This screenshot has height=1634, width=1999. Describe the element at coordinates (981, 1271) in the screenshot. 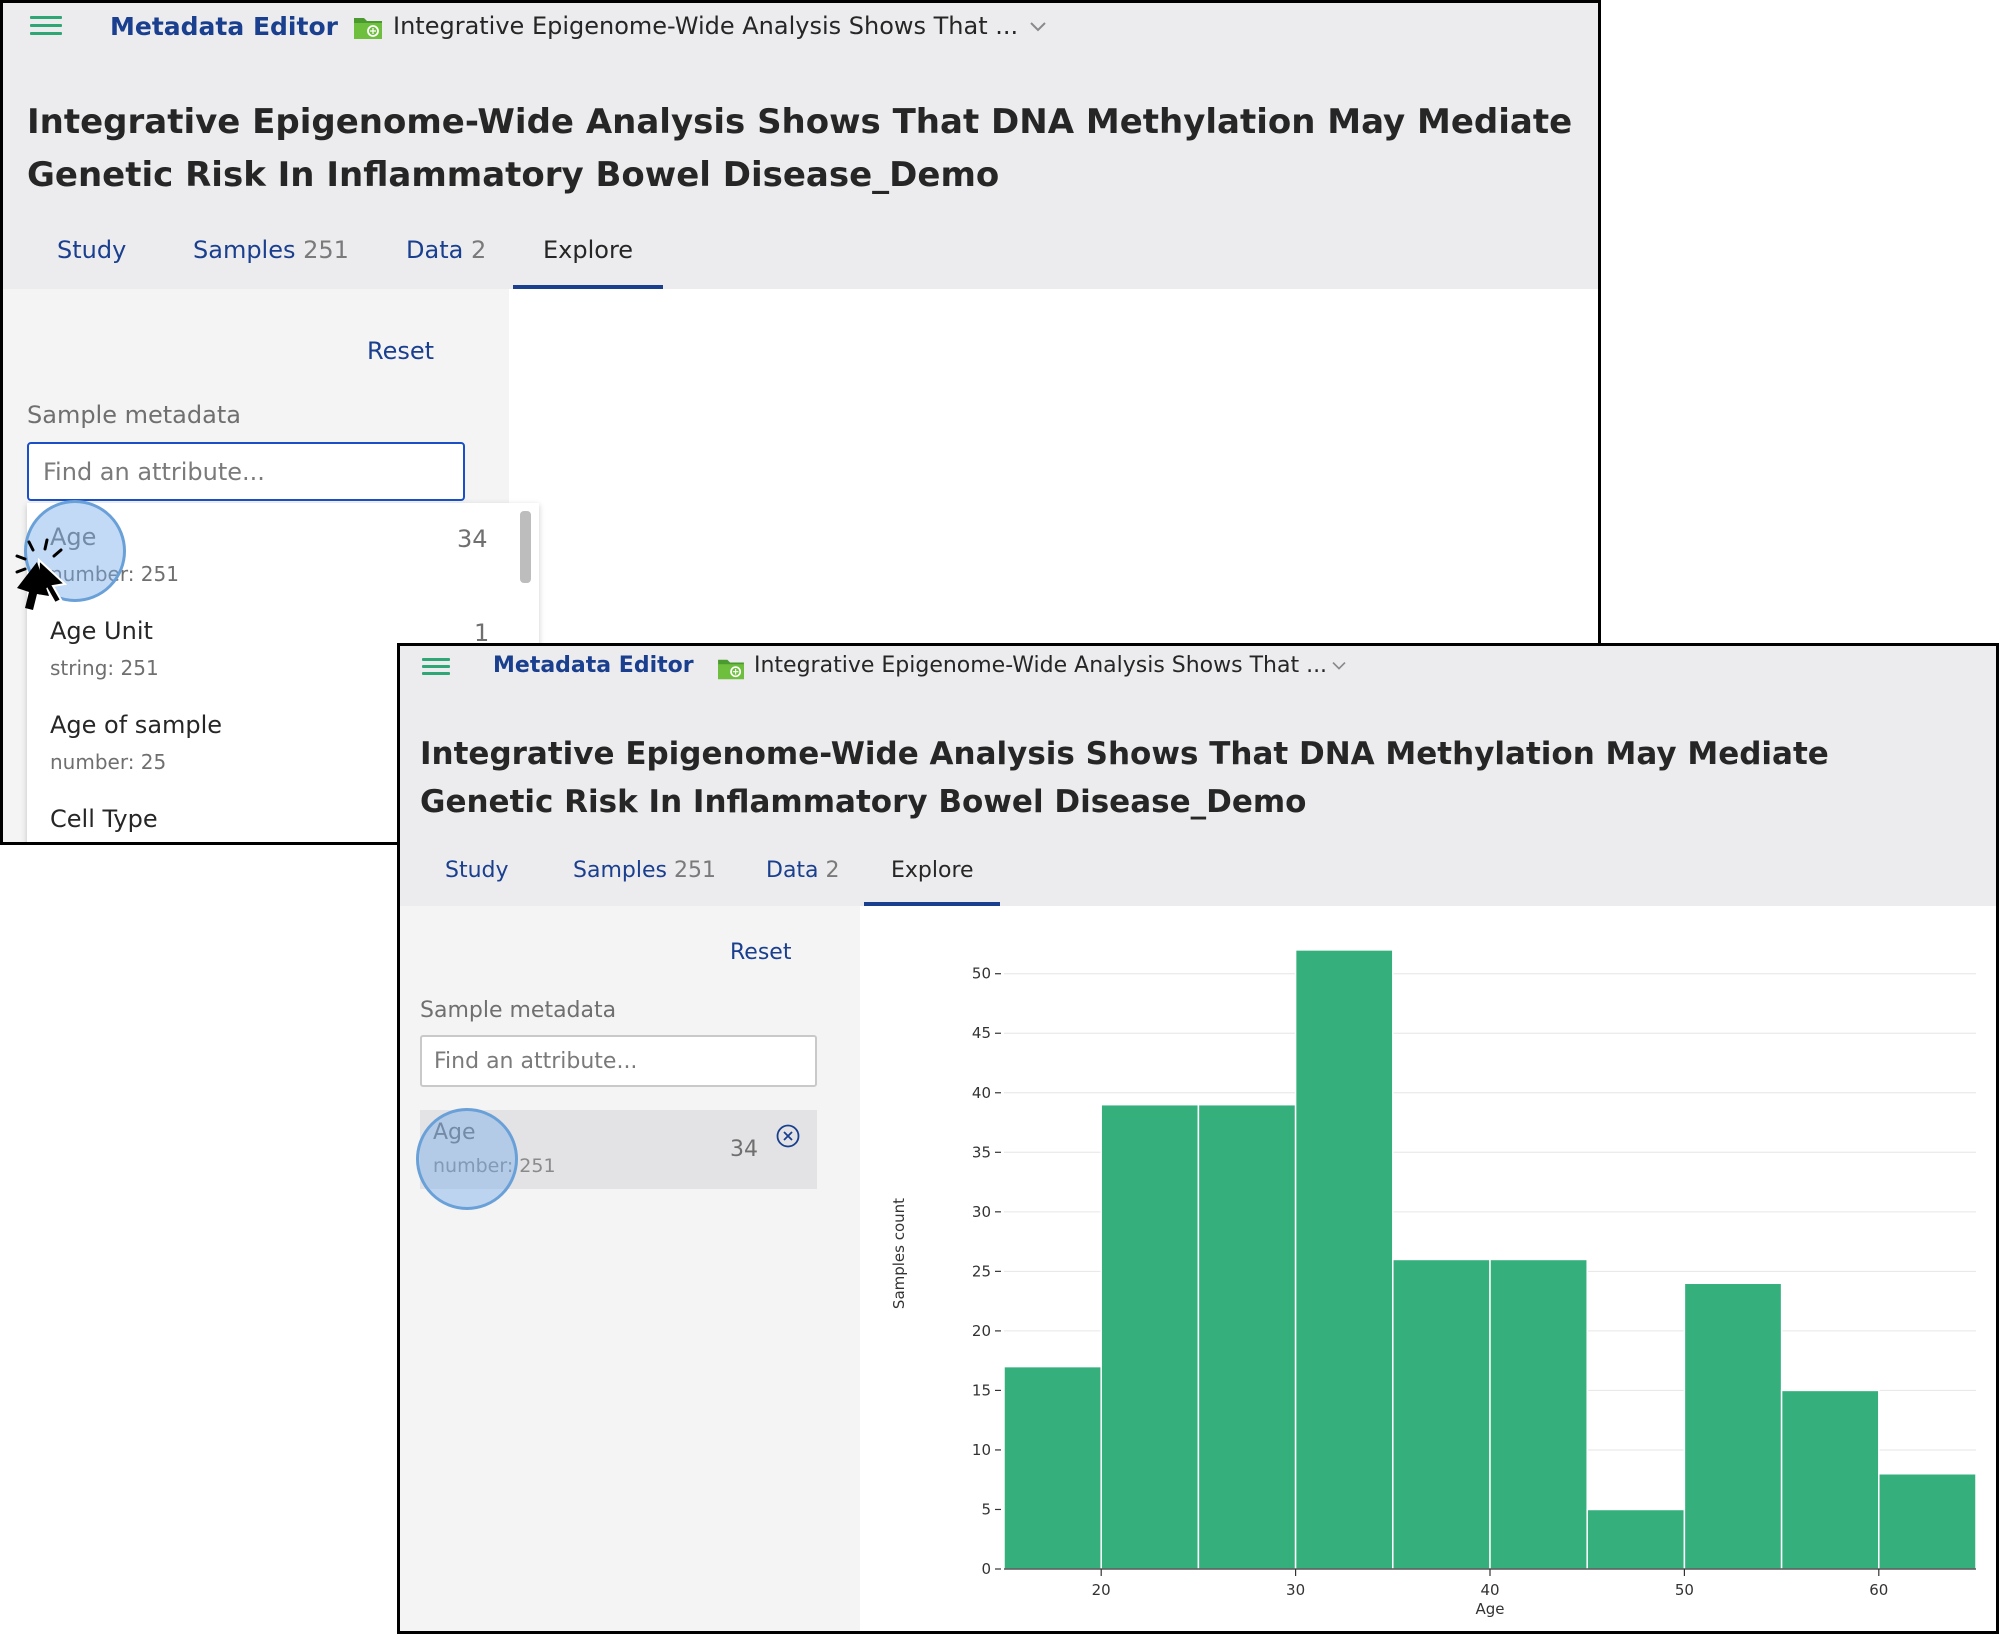

I see `y-tick-label: 25` at that location.